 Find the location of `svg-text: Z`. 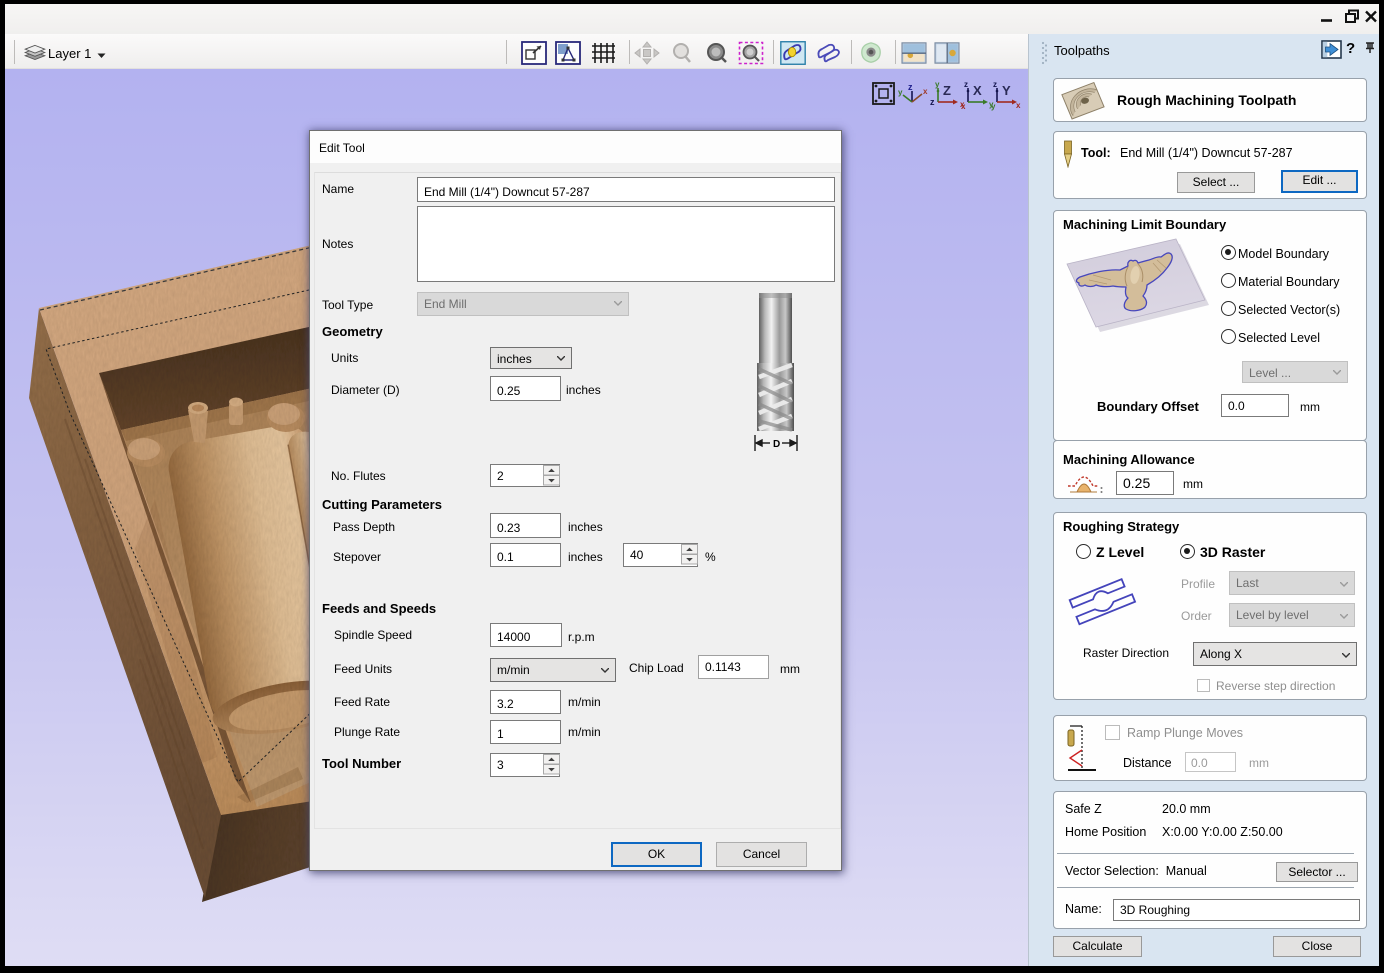

svg-text: Z is located at coordinates (947, 90).